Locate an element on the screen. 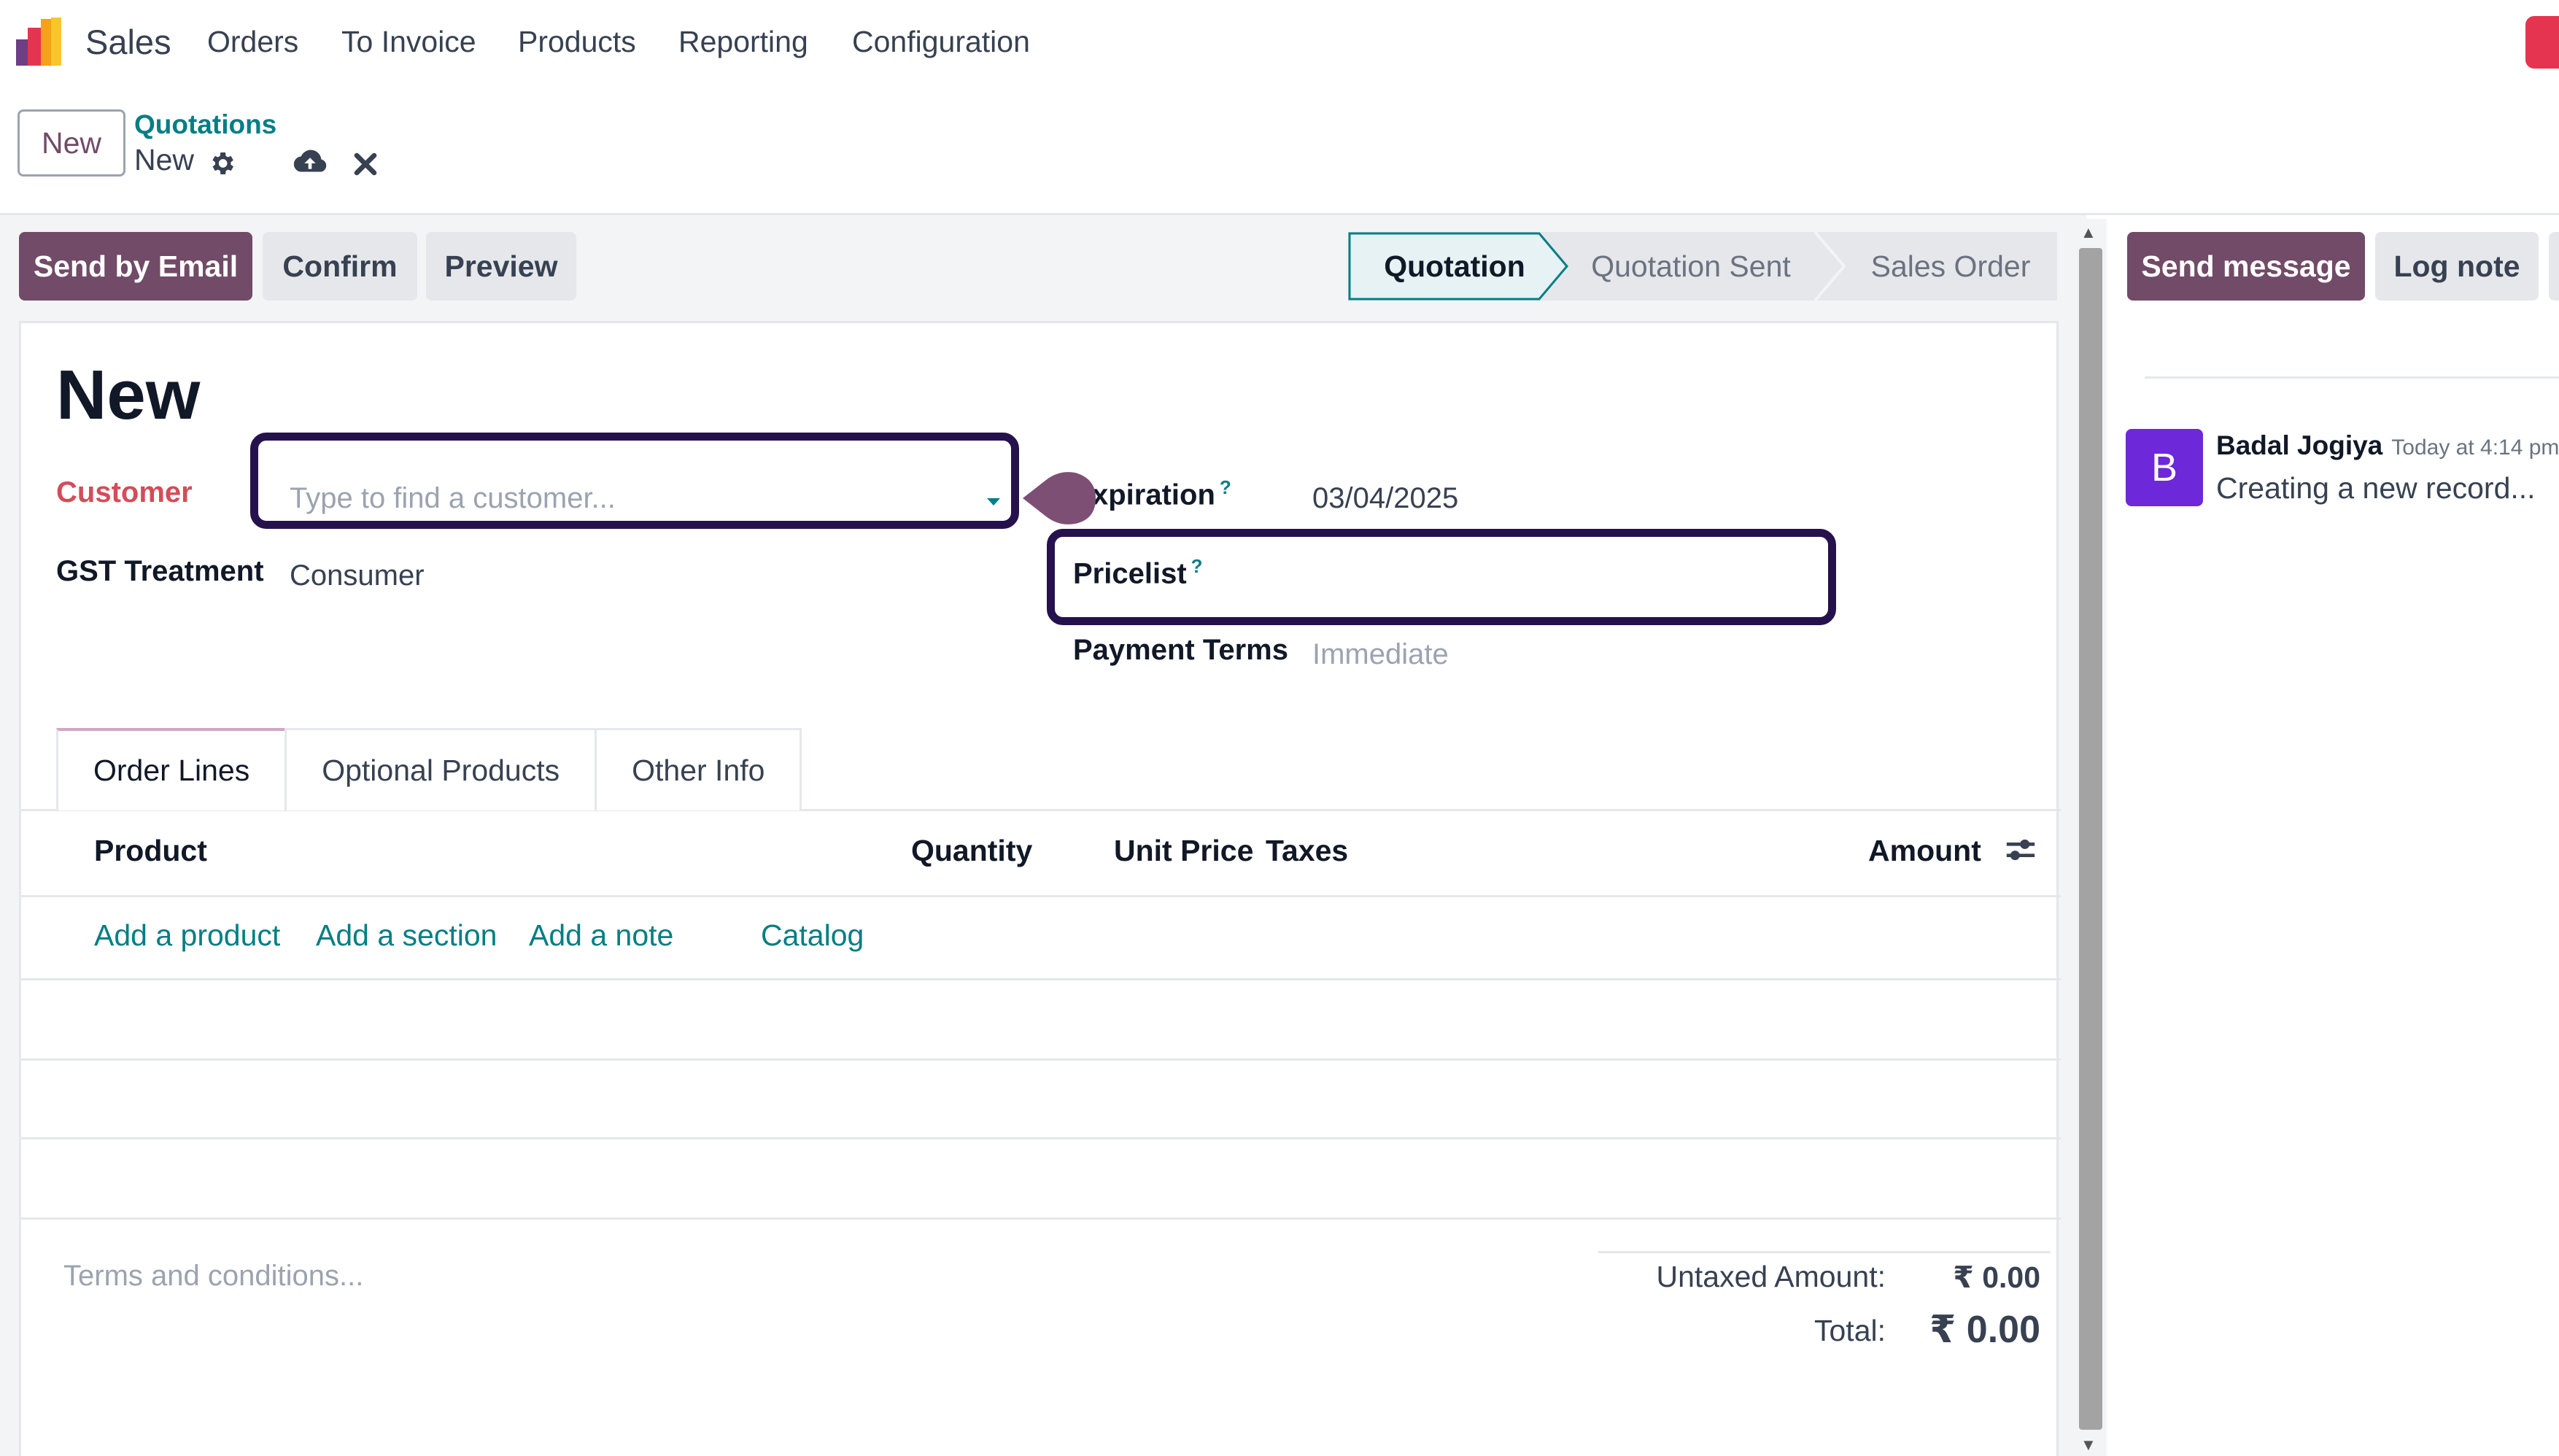 The width and height of the screenshot is (2559, 1456). payment-terms-input: Immediate is located at coordinates (1381, 654).